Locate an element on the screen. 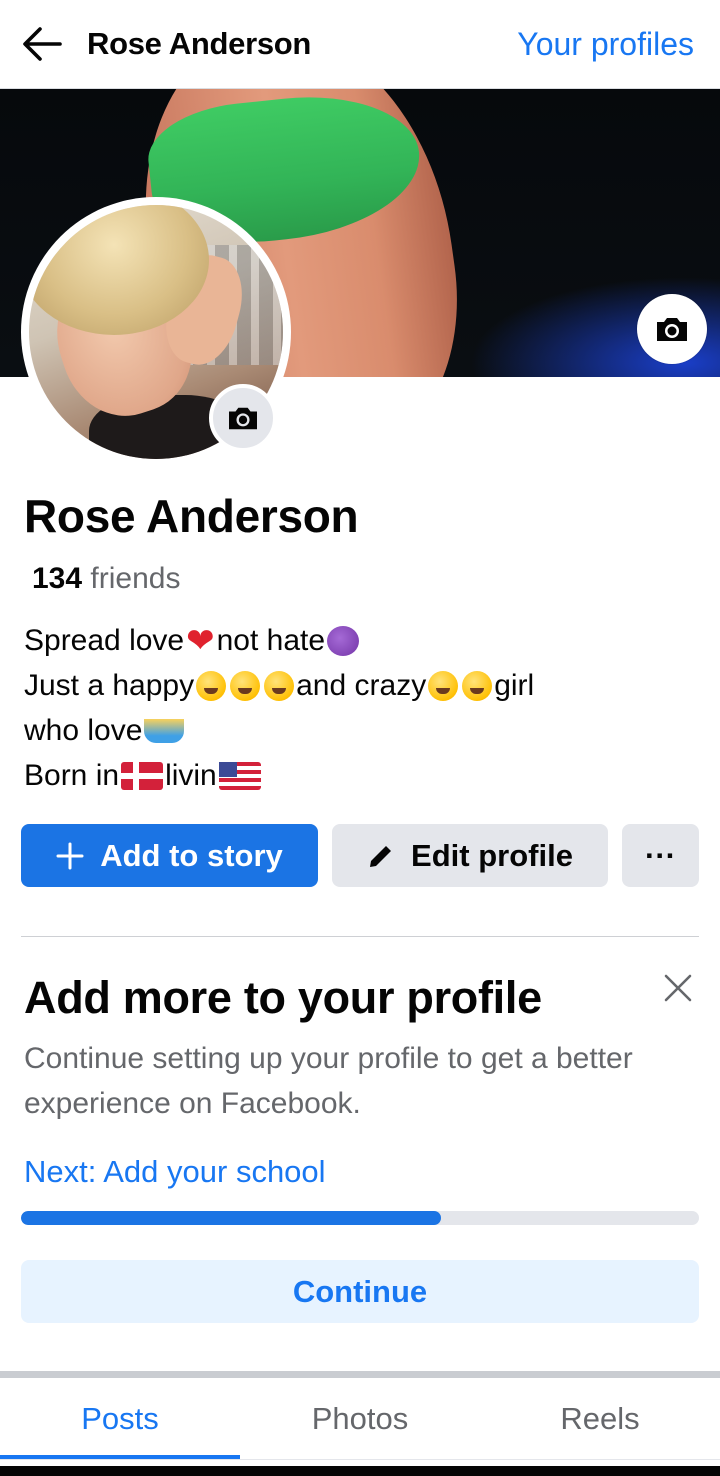 This screenshot has height=1476, width=720. bio-text: who love is located at coordinates (83, 730).